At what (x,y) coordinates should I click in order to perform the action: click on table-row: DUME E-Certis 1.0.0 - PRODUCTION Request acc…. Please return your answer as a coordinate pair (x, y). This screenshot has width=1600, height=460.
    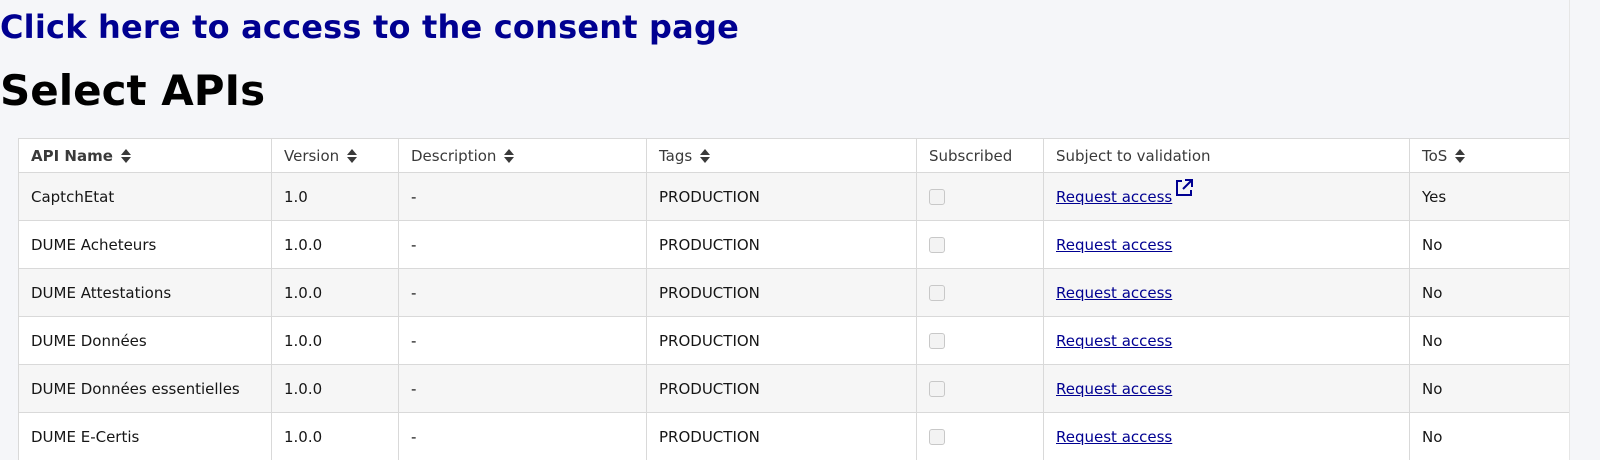
    Looking at the image, I should click on (794, 436).